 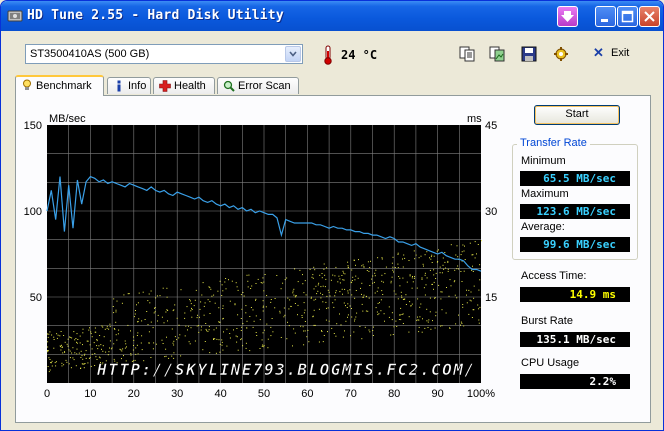 I want to click on burst-rate-label: Burst Rate, so click(x=547, y=321).